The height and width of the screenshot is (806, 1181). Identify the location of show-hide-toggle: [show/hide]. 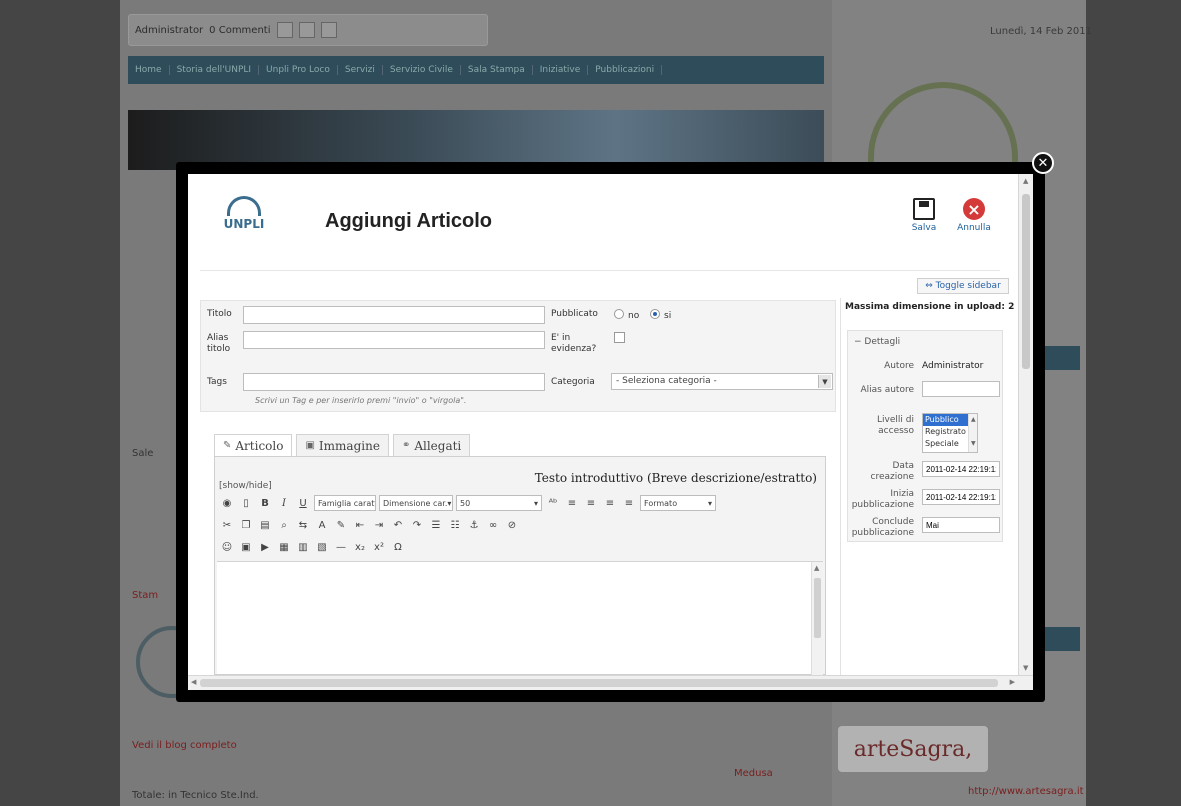
(245, 486).